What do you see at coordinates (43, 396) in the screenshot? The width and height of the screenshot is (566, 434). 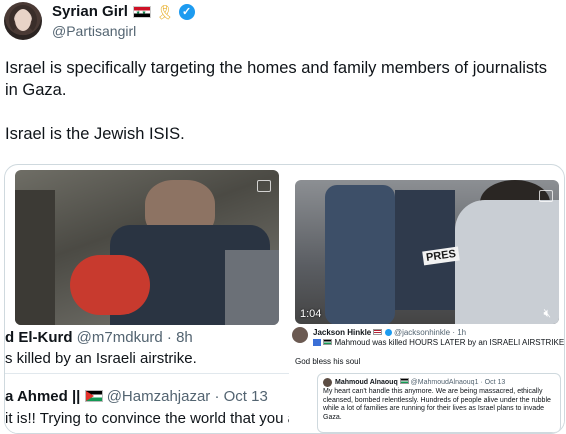 I see `left-card-name-2: a Ahmed ||` at bounding box center [43, 396].